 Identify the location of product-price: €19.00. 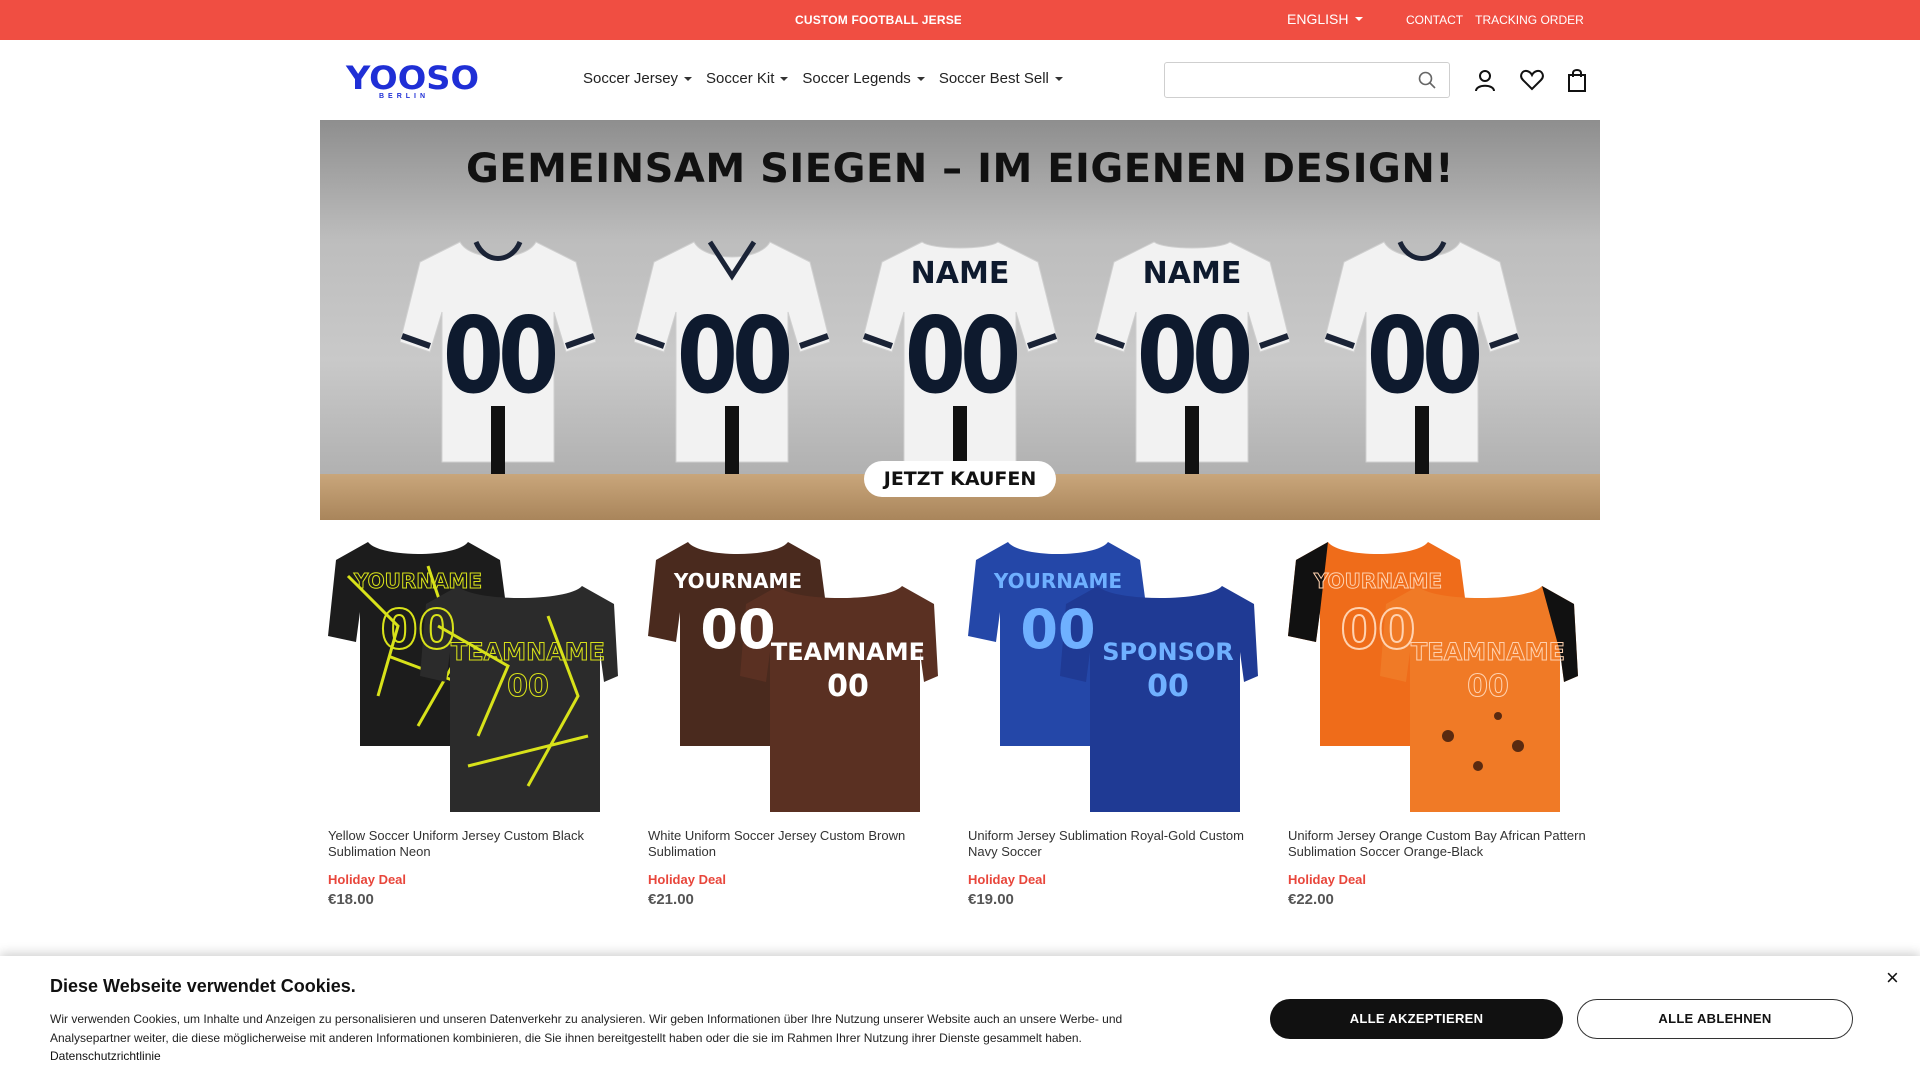
(991, 899).